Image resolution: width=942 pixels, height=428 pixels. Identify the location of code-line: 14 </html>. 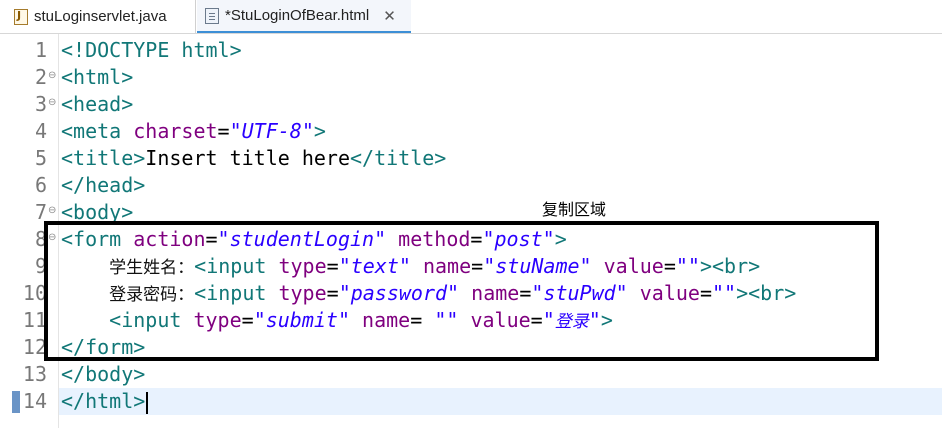
(471, 401).